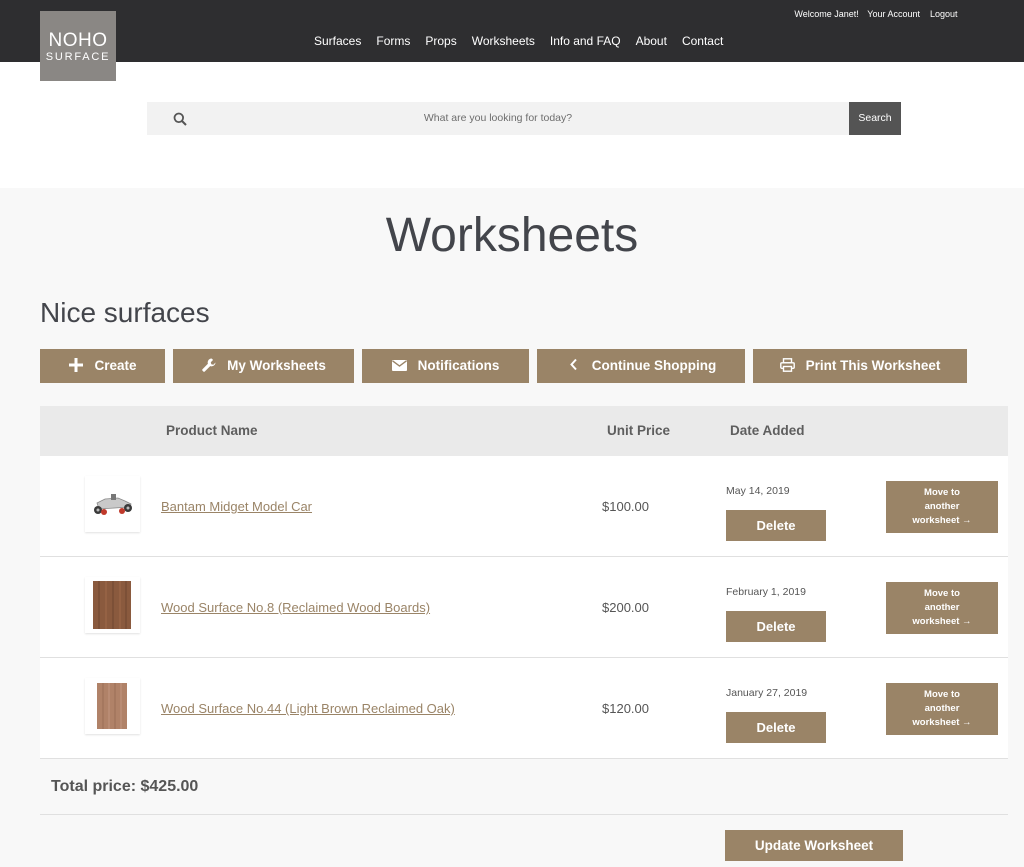  What do you see at coordinates (76, 366) in the screenshot?
I see `plus-icon` at bounding box center [76, 366].